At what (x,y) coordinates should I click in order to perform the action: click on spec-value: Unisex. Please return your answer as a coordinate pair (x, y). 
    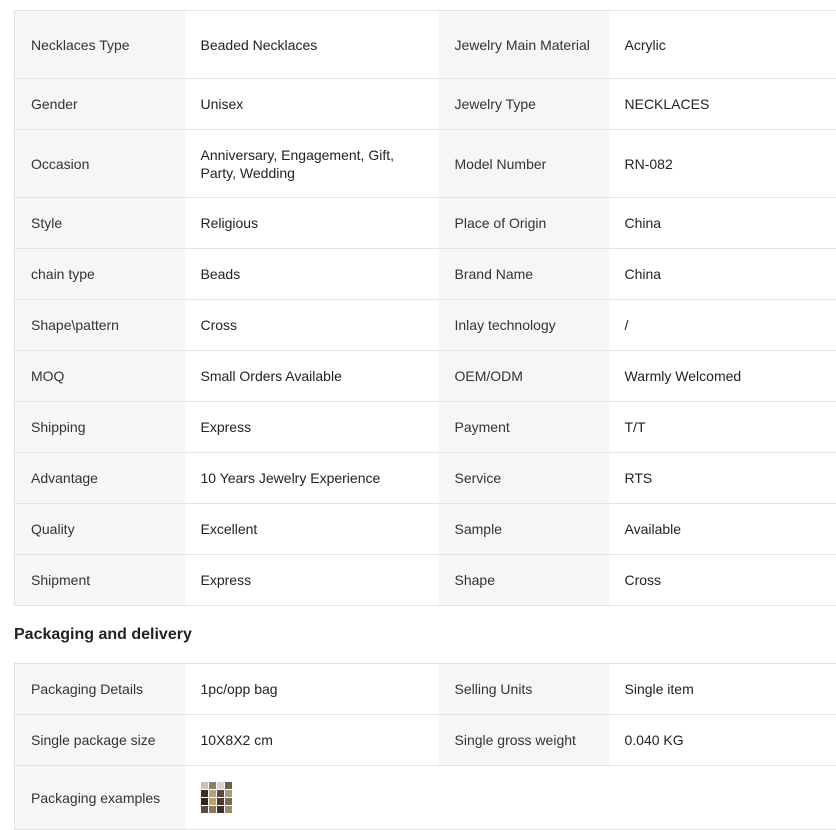
    Looking at the image, I should click on (312, 104).